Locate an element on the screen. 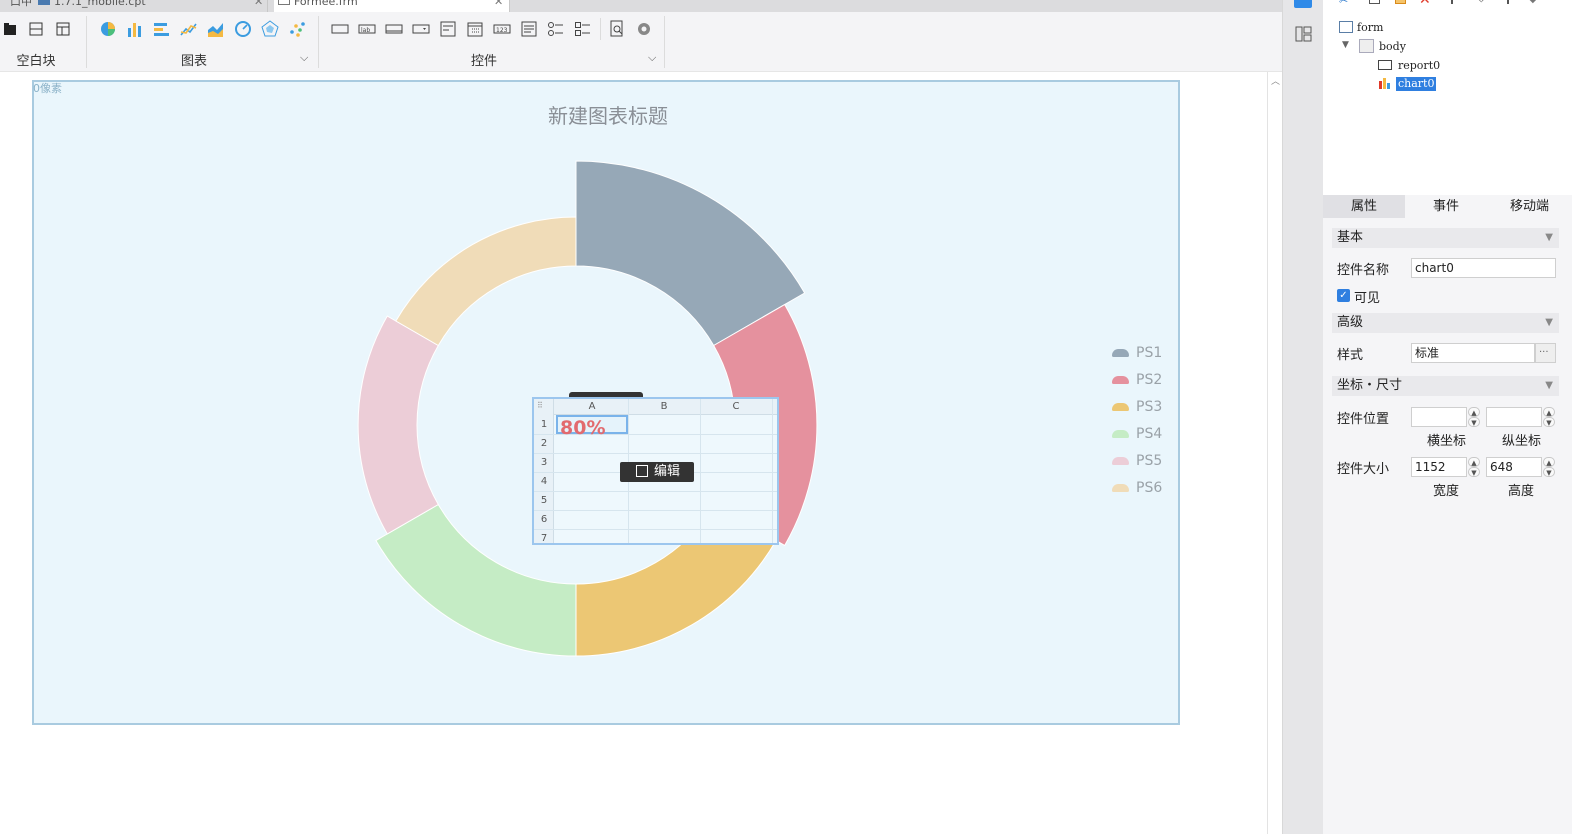 The image size is (1572, 834). style-label: 样式 is located at coordinates (1350, 355).